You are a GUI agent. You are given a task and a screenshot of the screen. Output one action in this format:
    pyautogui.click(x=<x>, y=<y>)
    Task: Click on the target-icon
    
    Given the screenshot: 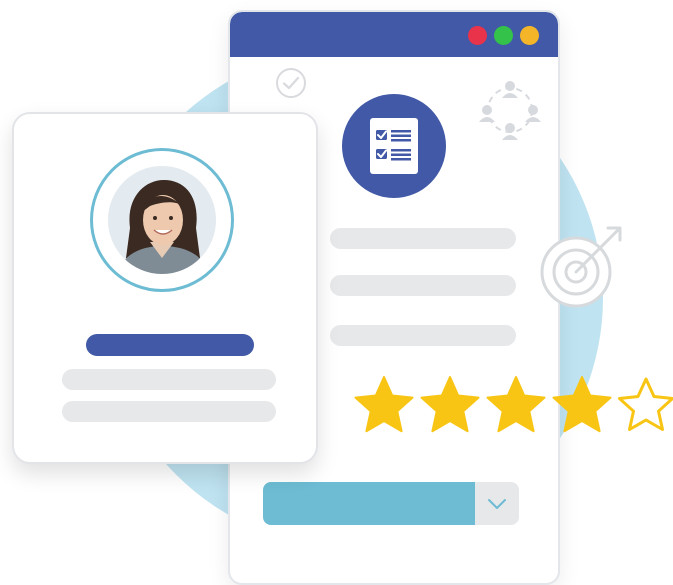 What is the action you would take?
    pyautogui.click(x=581, y=267)
    